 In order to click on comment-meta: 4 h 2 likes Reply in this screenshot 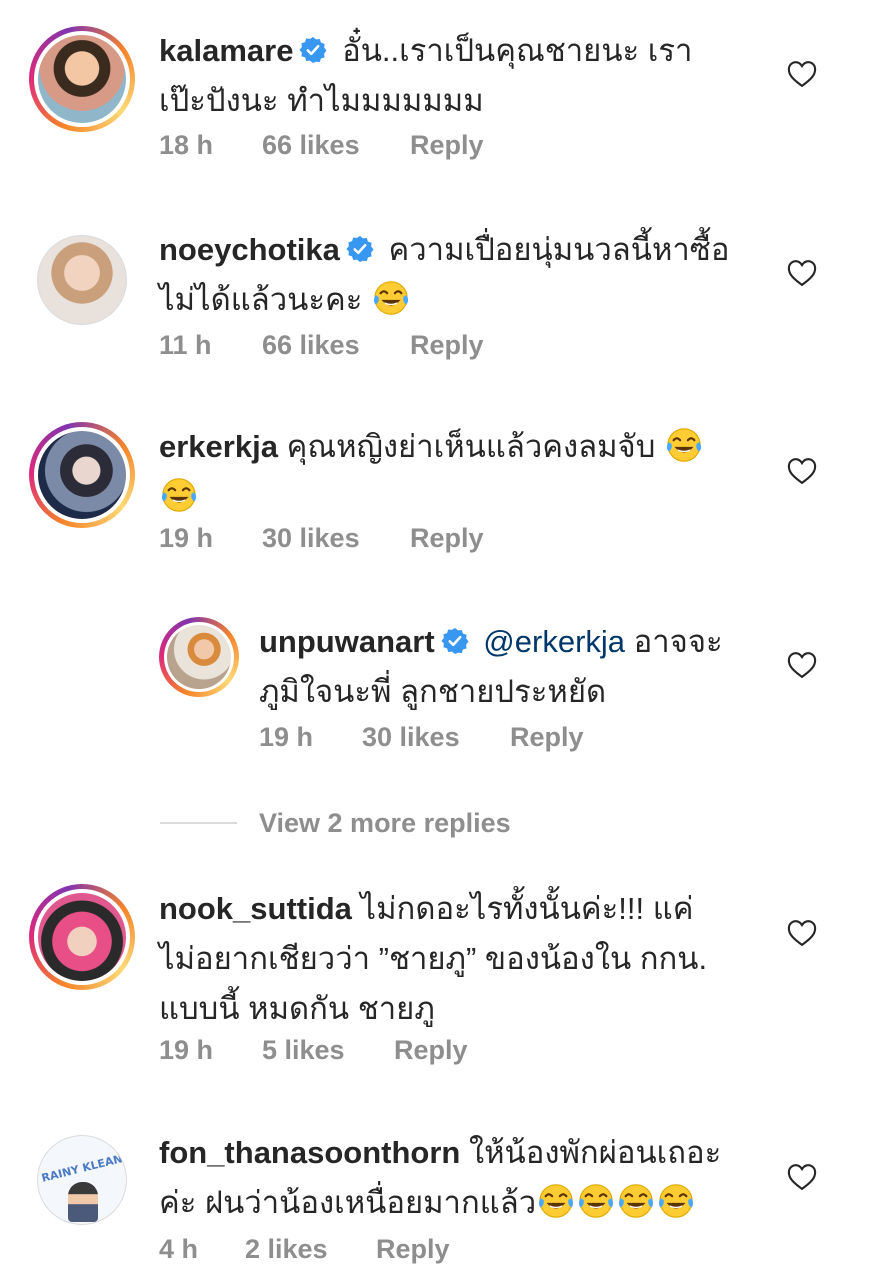, I will do `click(304, 1249)`.